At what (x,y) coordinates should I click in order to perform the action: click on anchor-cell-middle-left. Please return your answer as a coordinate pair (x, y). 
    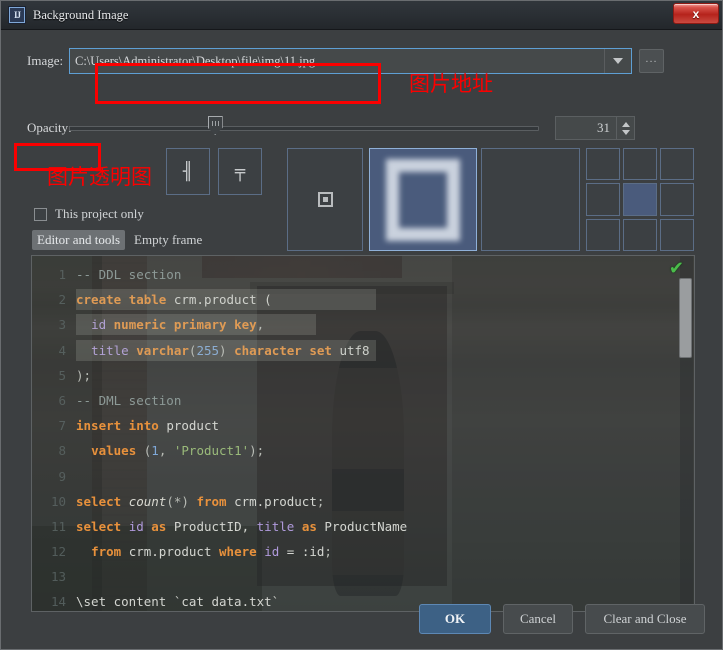
    Looking at the image, I should click on (603, 199).